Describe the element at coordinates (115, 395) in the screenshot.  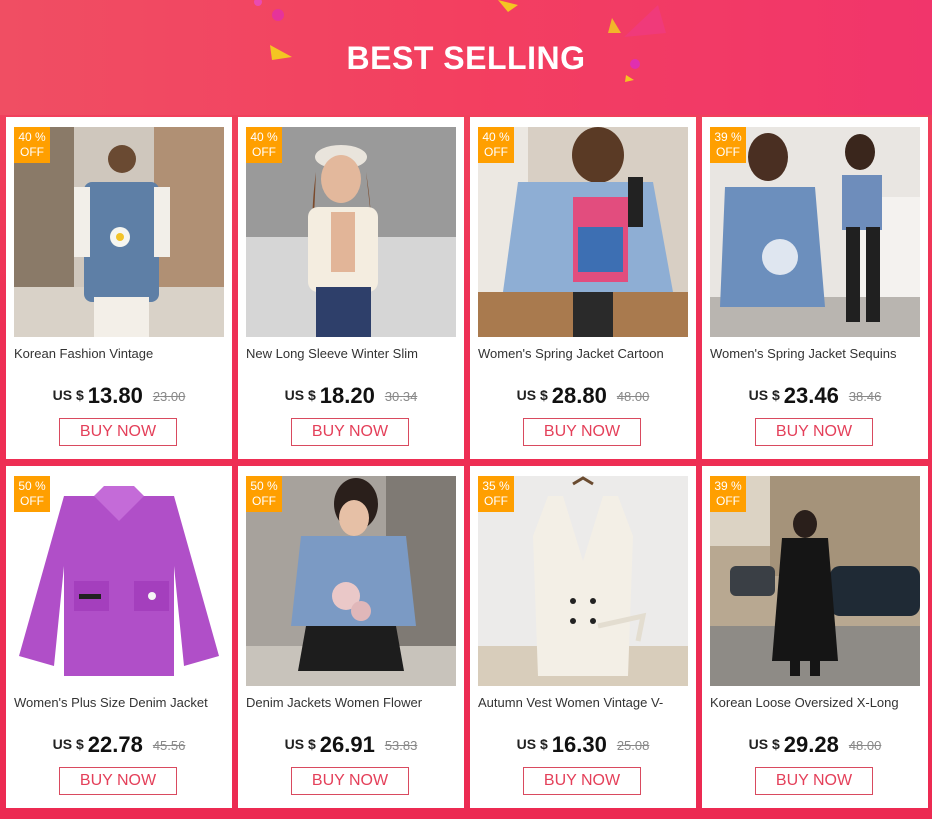
I see `sale-price: 13.80` at that location.